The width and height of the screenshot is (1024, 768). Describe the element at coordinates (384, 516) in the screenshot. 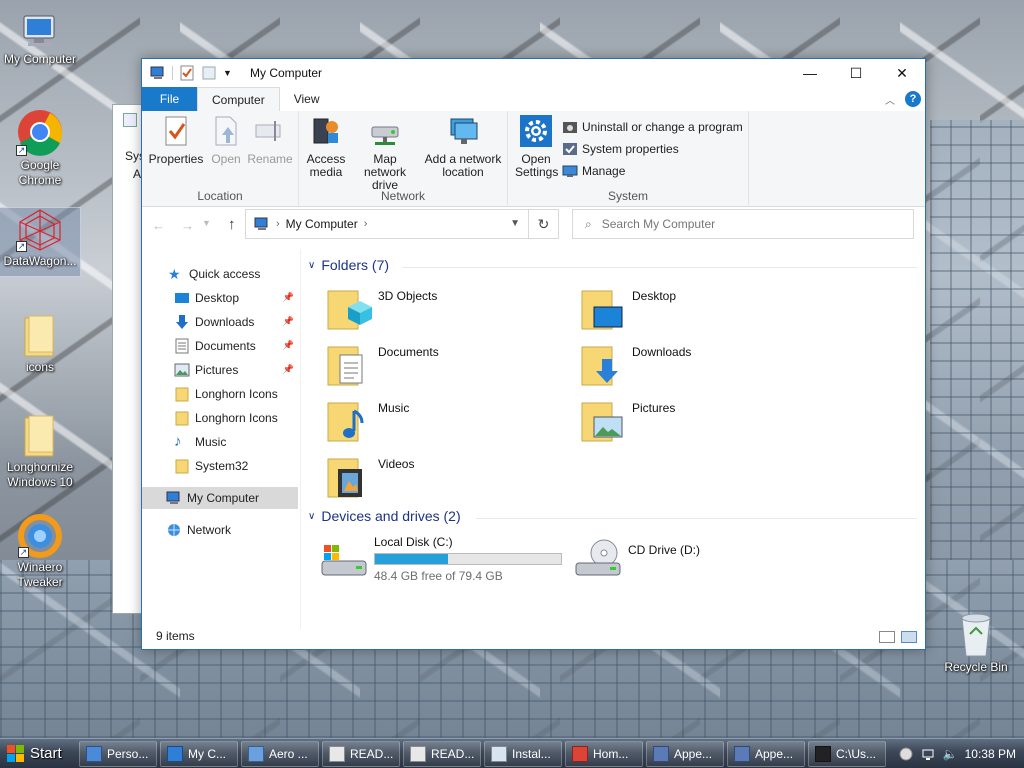

I see `devices-group-header: ∨ Devices and drives (2)` at that location.